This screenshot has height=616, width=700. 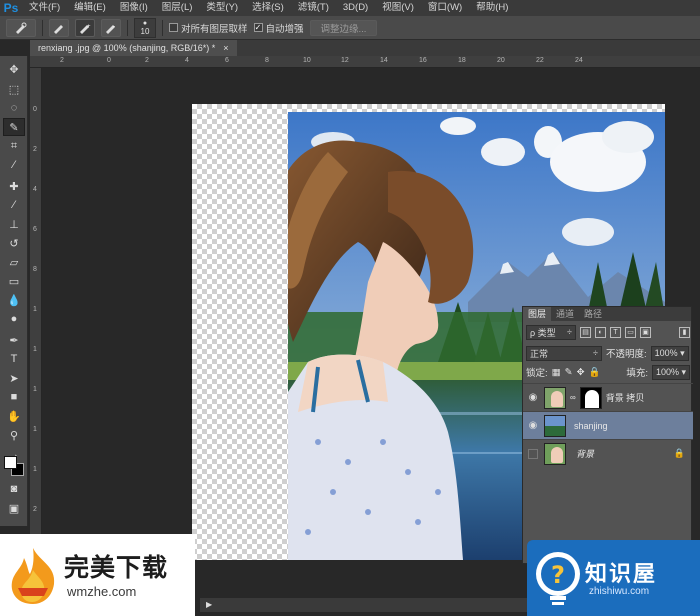 What do you see at coordinates (14, 146) in the screenshot?
I see `crop-tool-icon: ⌗` at bounding box center [14, 146].